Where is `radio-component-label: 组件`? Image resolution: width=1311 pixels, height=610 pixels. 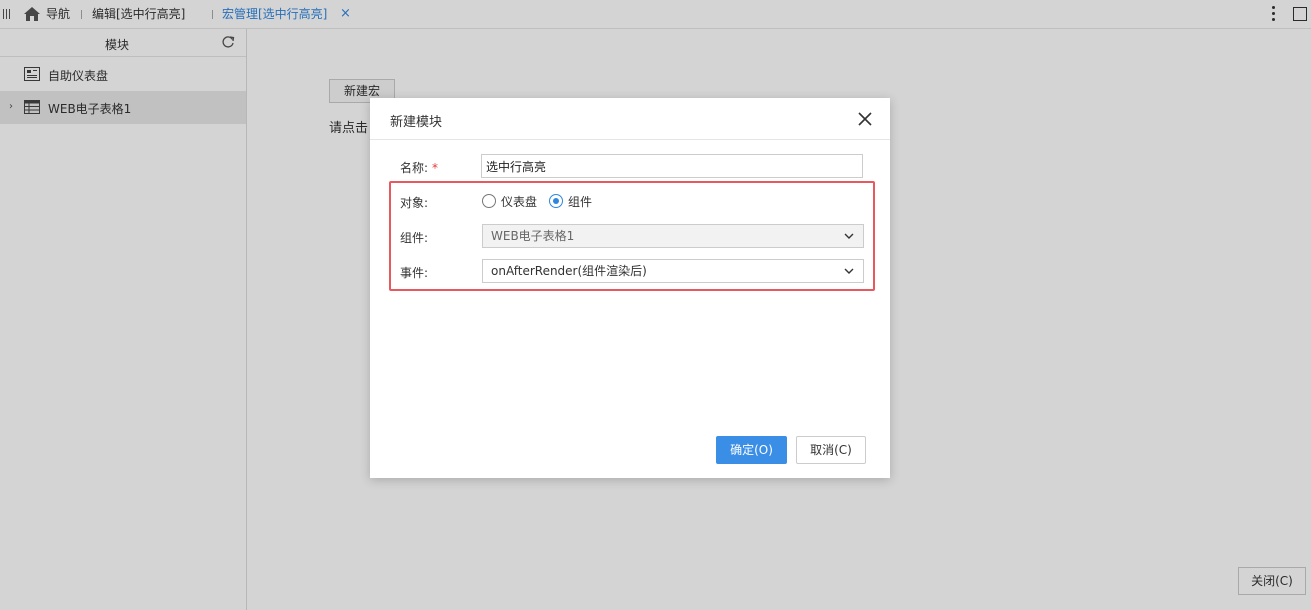
radio-component-label: 组件 is located at coordinates (580, 201).